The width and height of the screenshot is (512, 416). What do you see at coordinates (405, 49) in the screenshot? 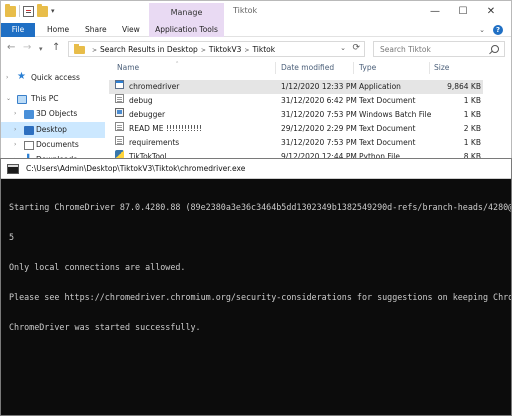
I see `search-placeholder: Search Tiktok` at bounding box center [405, 49].